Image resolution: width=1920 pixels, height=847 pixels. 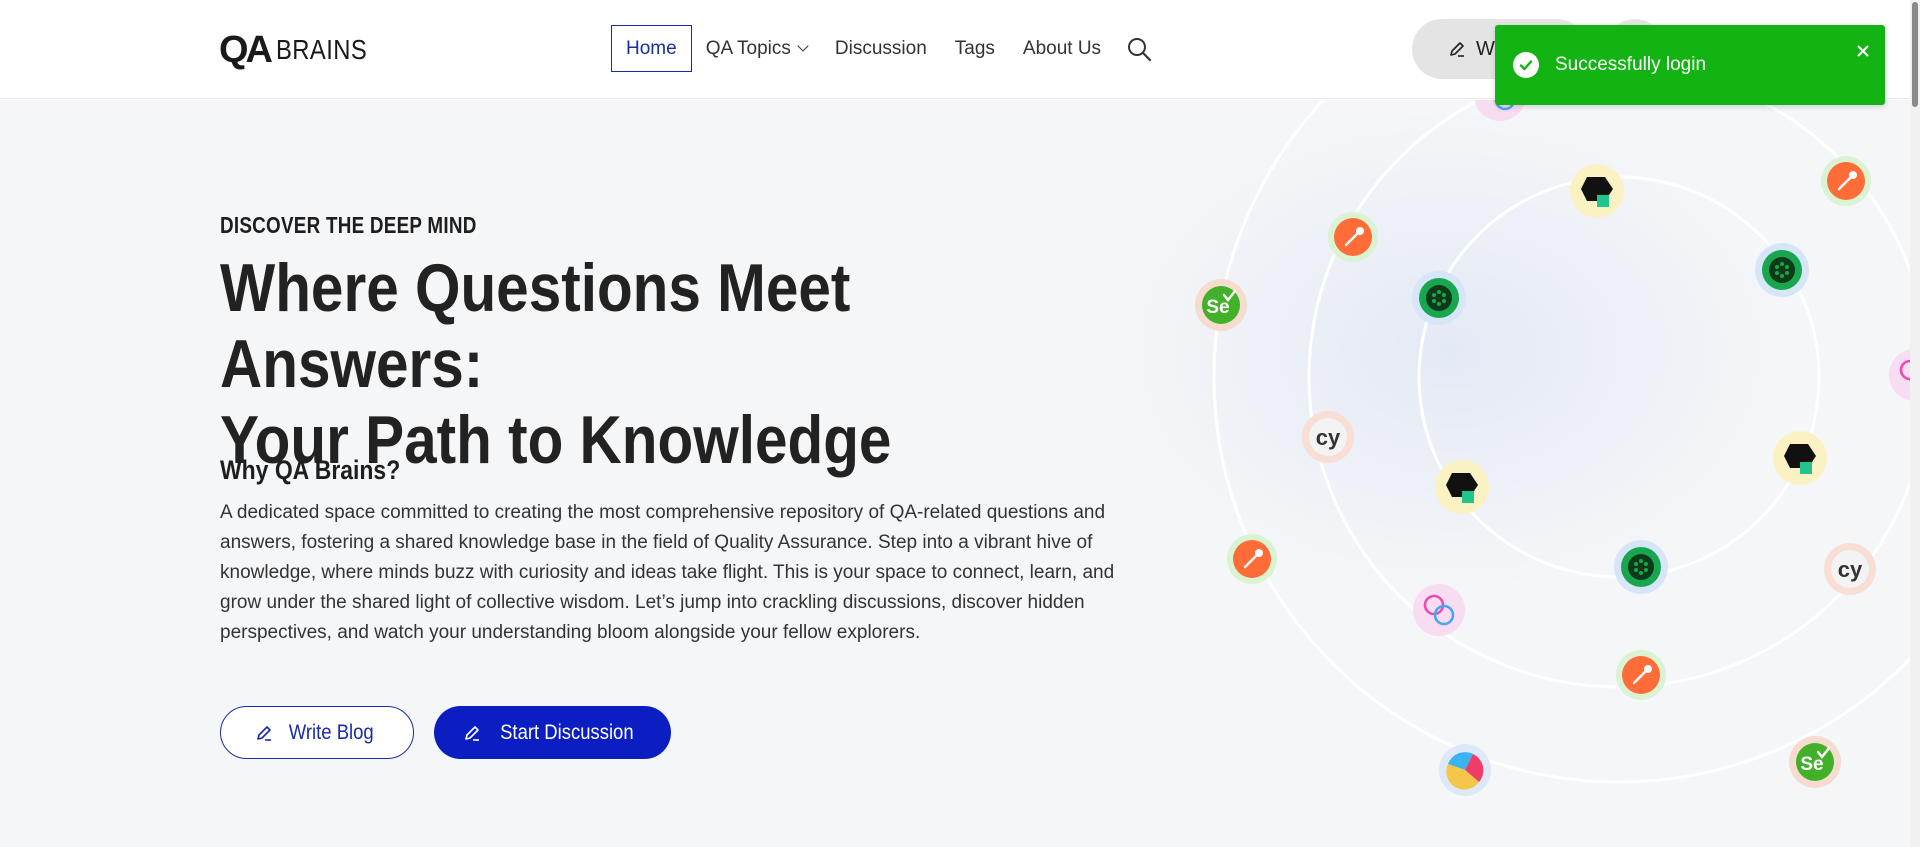 I want to click on nav-home-label: Home, so click(x=651, y=48).